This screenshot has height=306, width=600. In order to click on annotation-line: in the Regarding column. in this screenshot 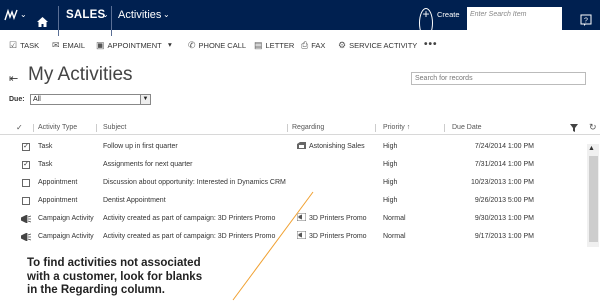, I will do `click(96, 290)`.